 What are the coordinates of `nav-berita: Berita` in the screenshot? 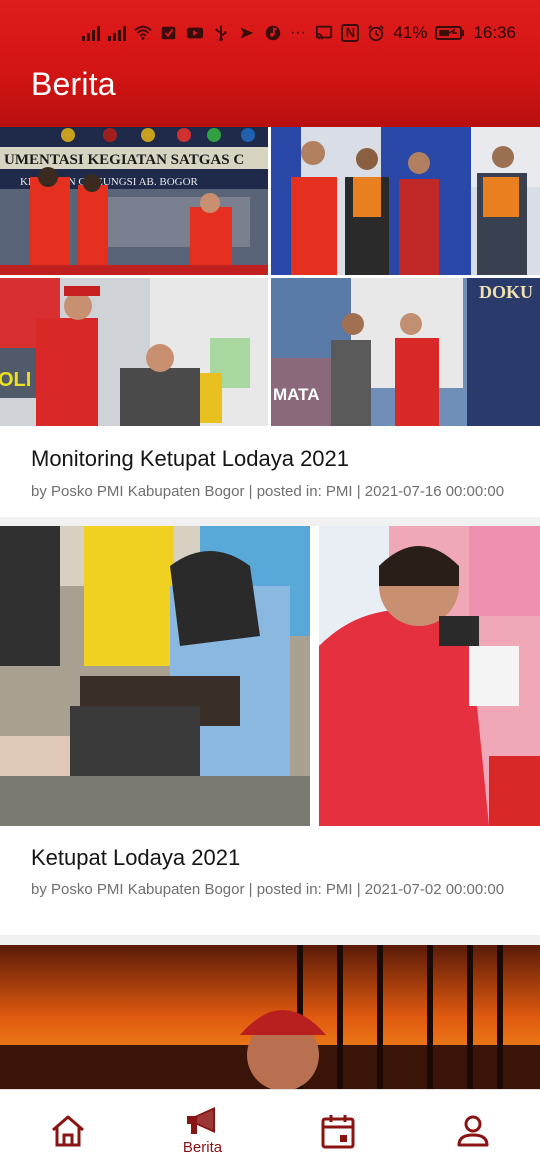 It's located at (202, 1130).